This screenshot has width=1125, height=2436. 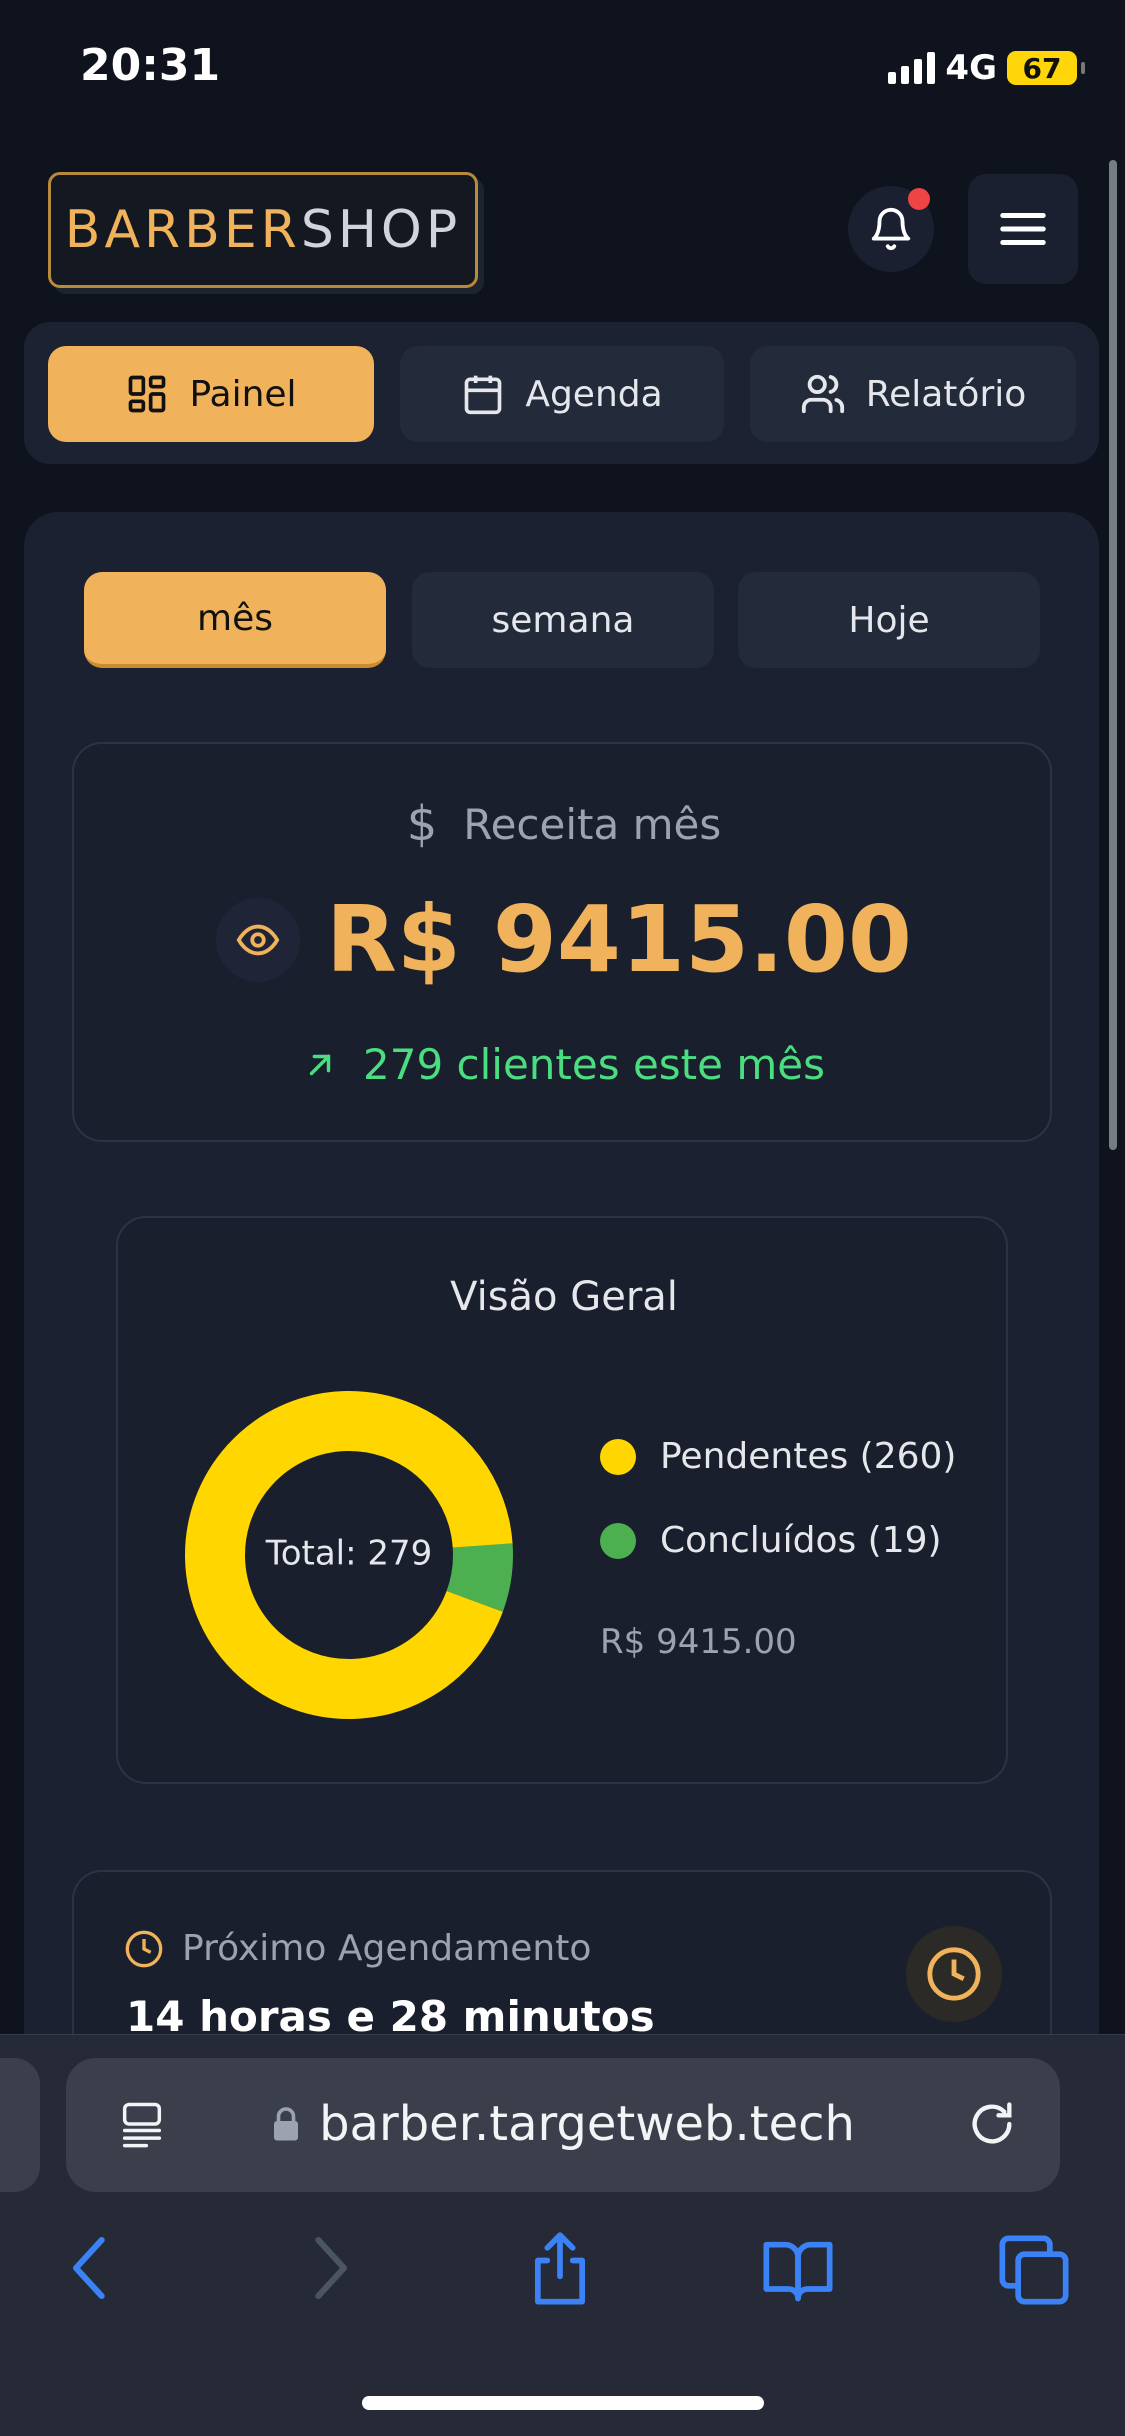 I want to click on next-appointment-title-text: Próximo Agendamento, so click(x=387, y=1948).